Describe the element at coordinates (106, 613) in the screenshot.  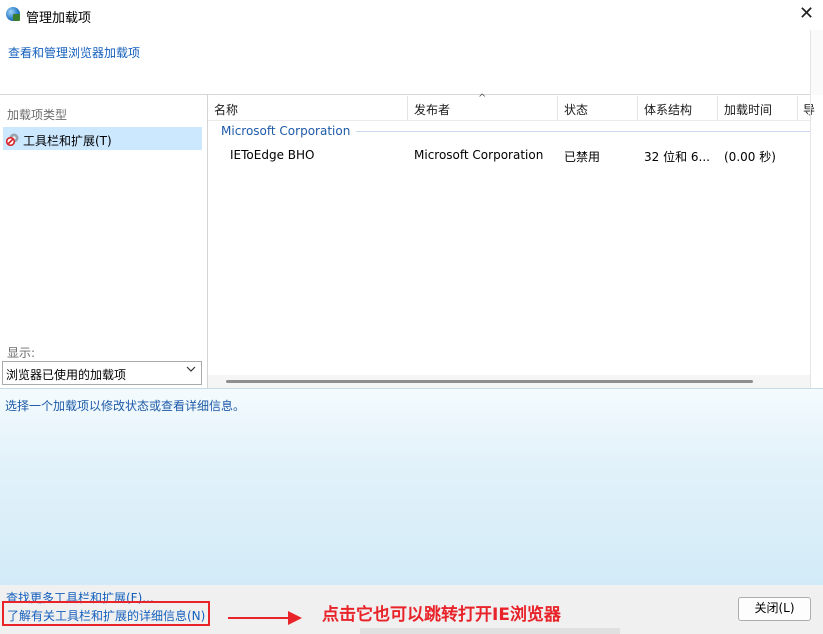
I see `annotation-highlight-box` at that location.